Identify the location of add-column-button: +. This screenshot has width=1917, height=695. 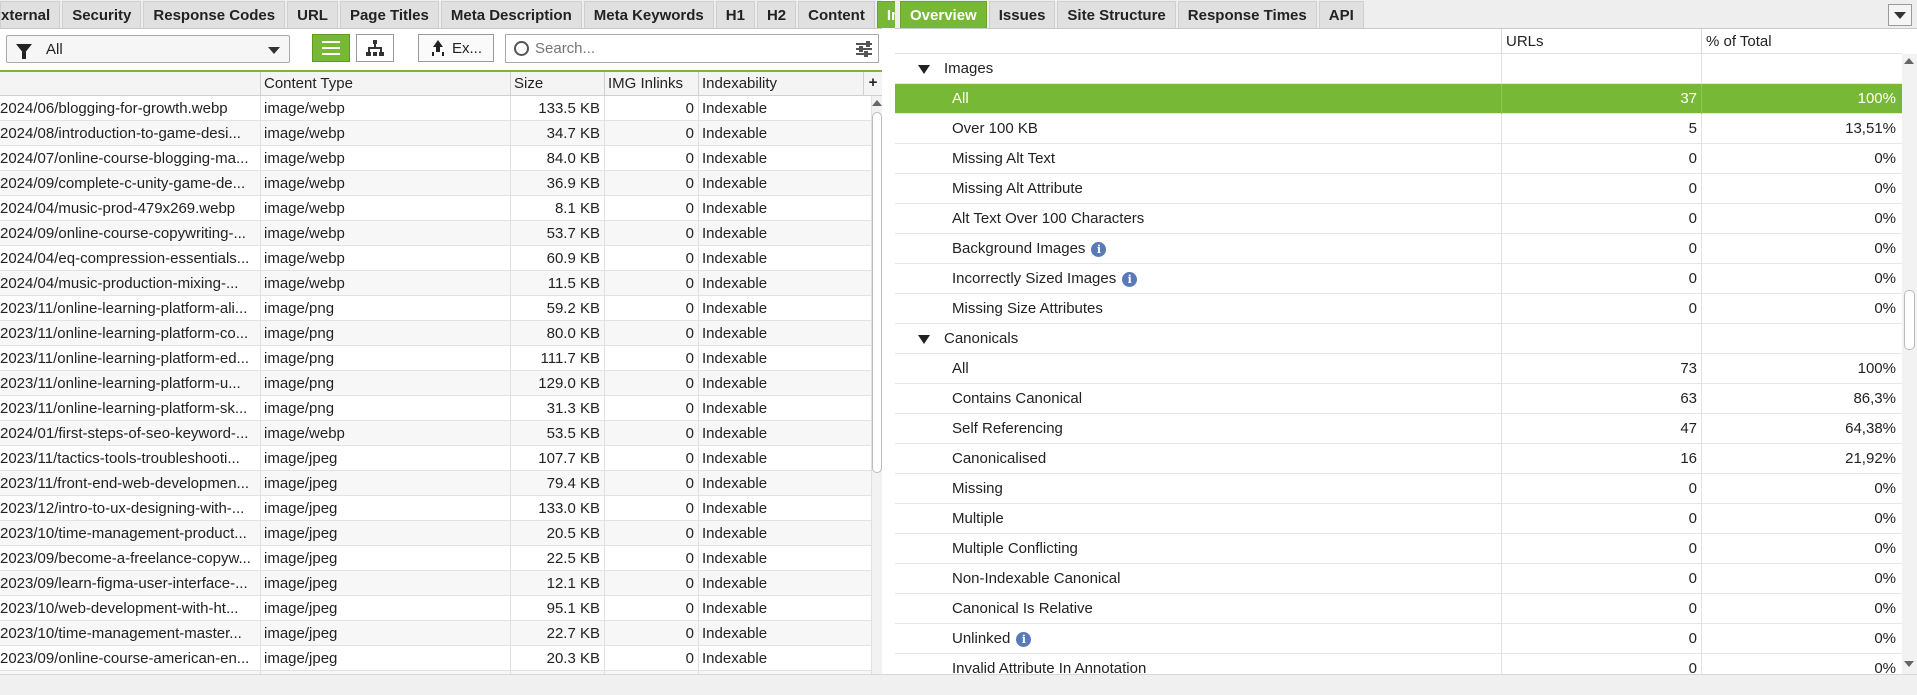
(873, 84).